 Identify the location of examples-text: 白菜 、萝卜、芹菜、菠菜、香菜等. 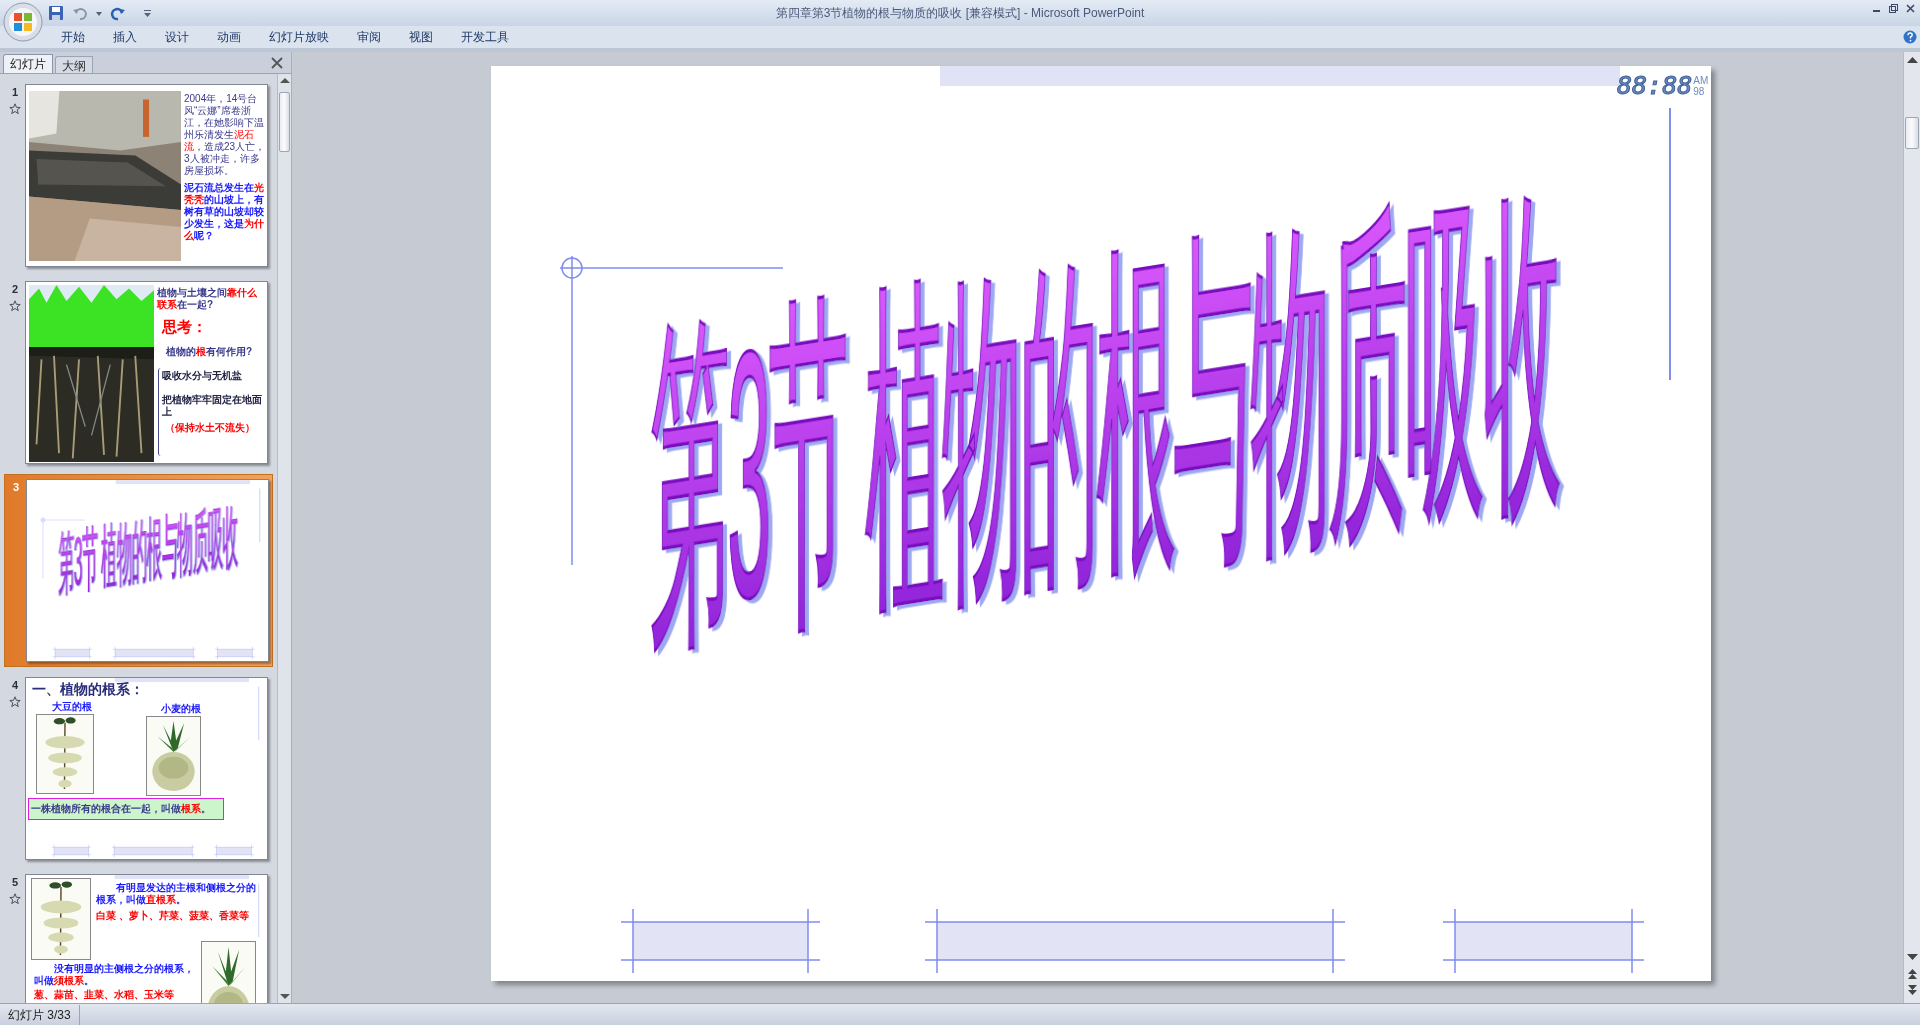
(173, 916).